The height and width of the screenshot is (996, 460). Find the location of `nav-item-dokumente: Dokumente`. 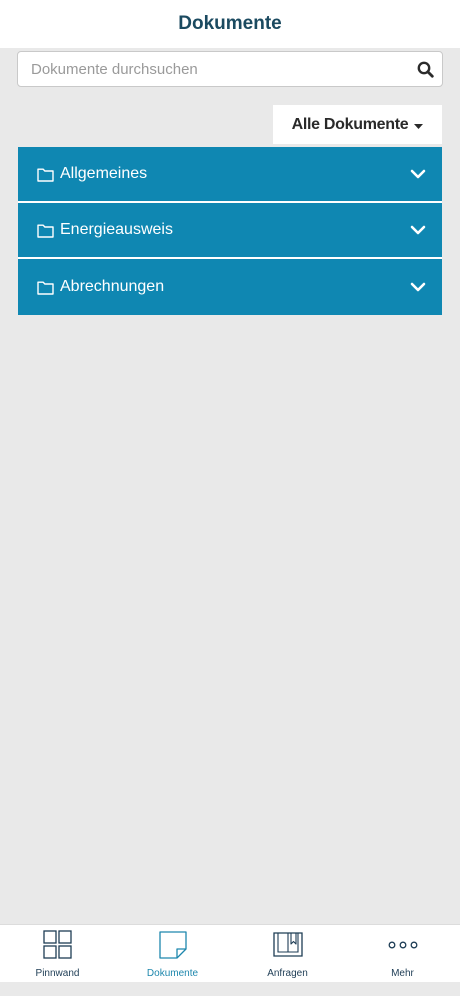

nav-item-dokumente: Dokumente is located at coordinates (172, 953).